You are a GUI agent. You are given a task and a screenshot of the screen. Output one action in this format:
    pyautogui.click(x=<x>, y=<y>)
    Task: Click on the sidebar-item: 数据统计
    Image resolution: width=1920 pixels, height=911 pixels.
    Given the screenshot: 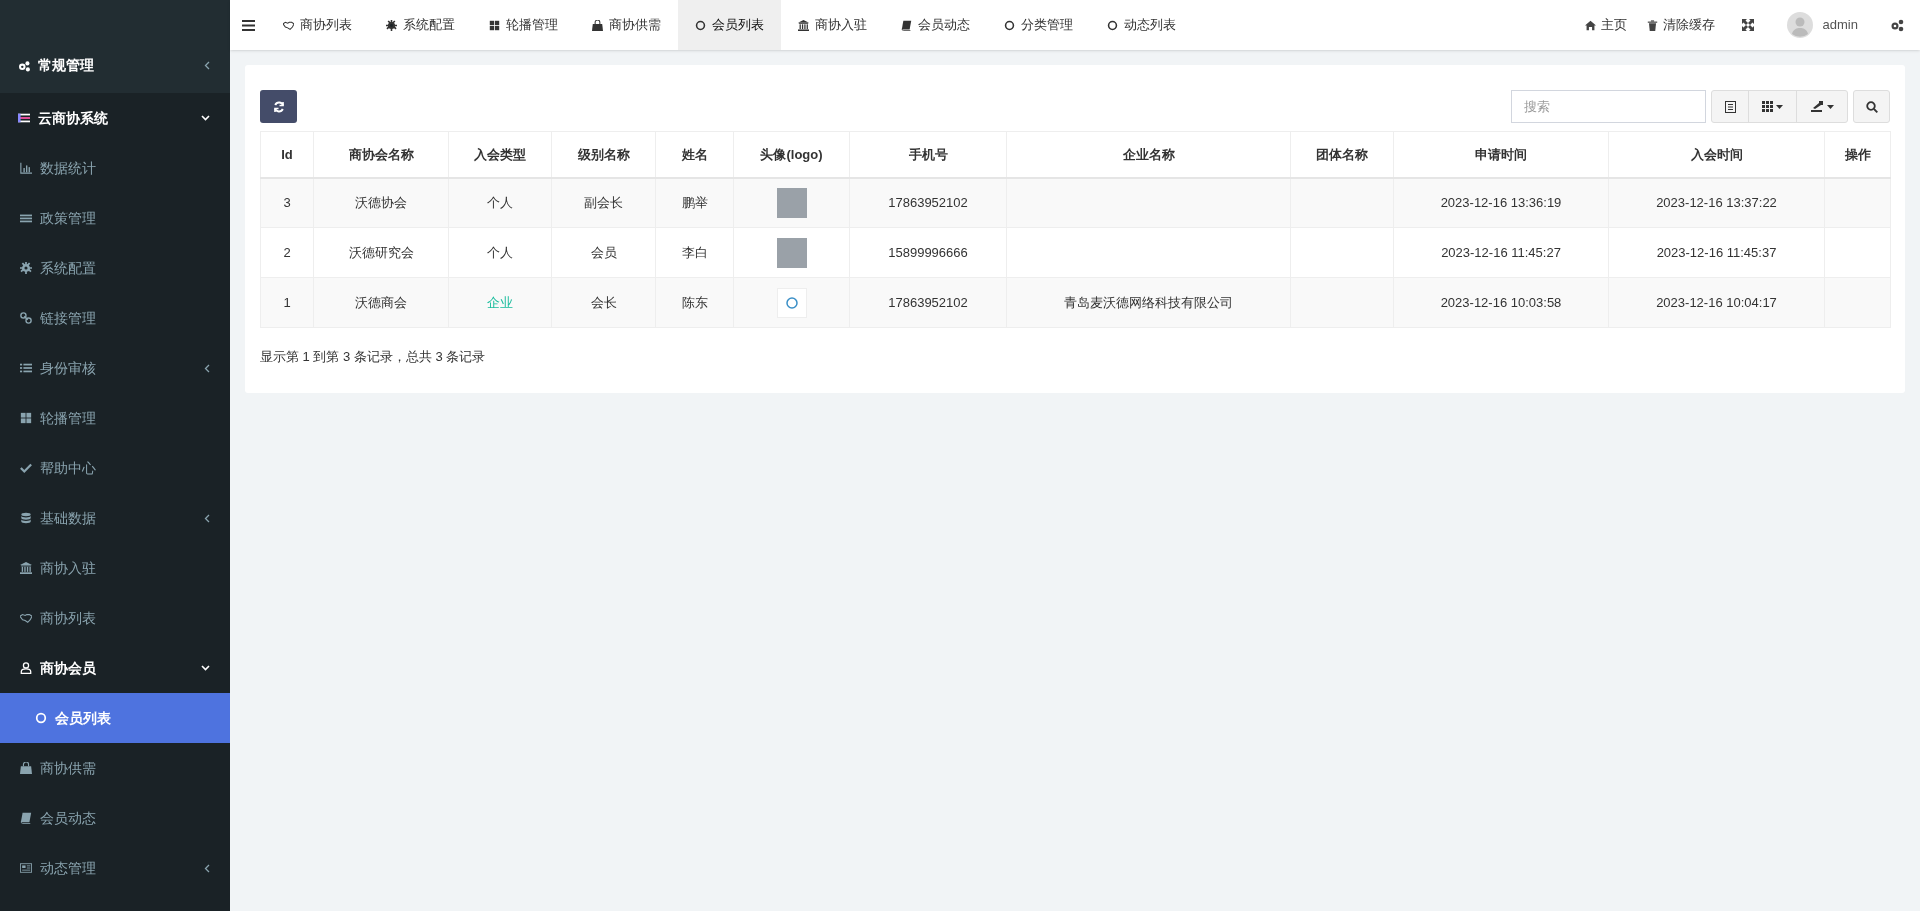 What is the action you would take?
    pyautogui.click(x=115, y=168)
    